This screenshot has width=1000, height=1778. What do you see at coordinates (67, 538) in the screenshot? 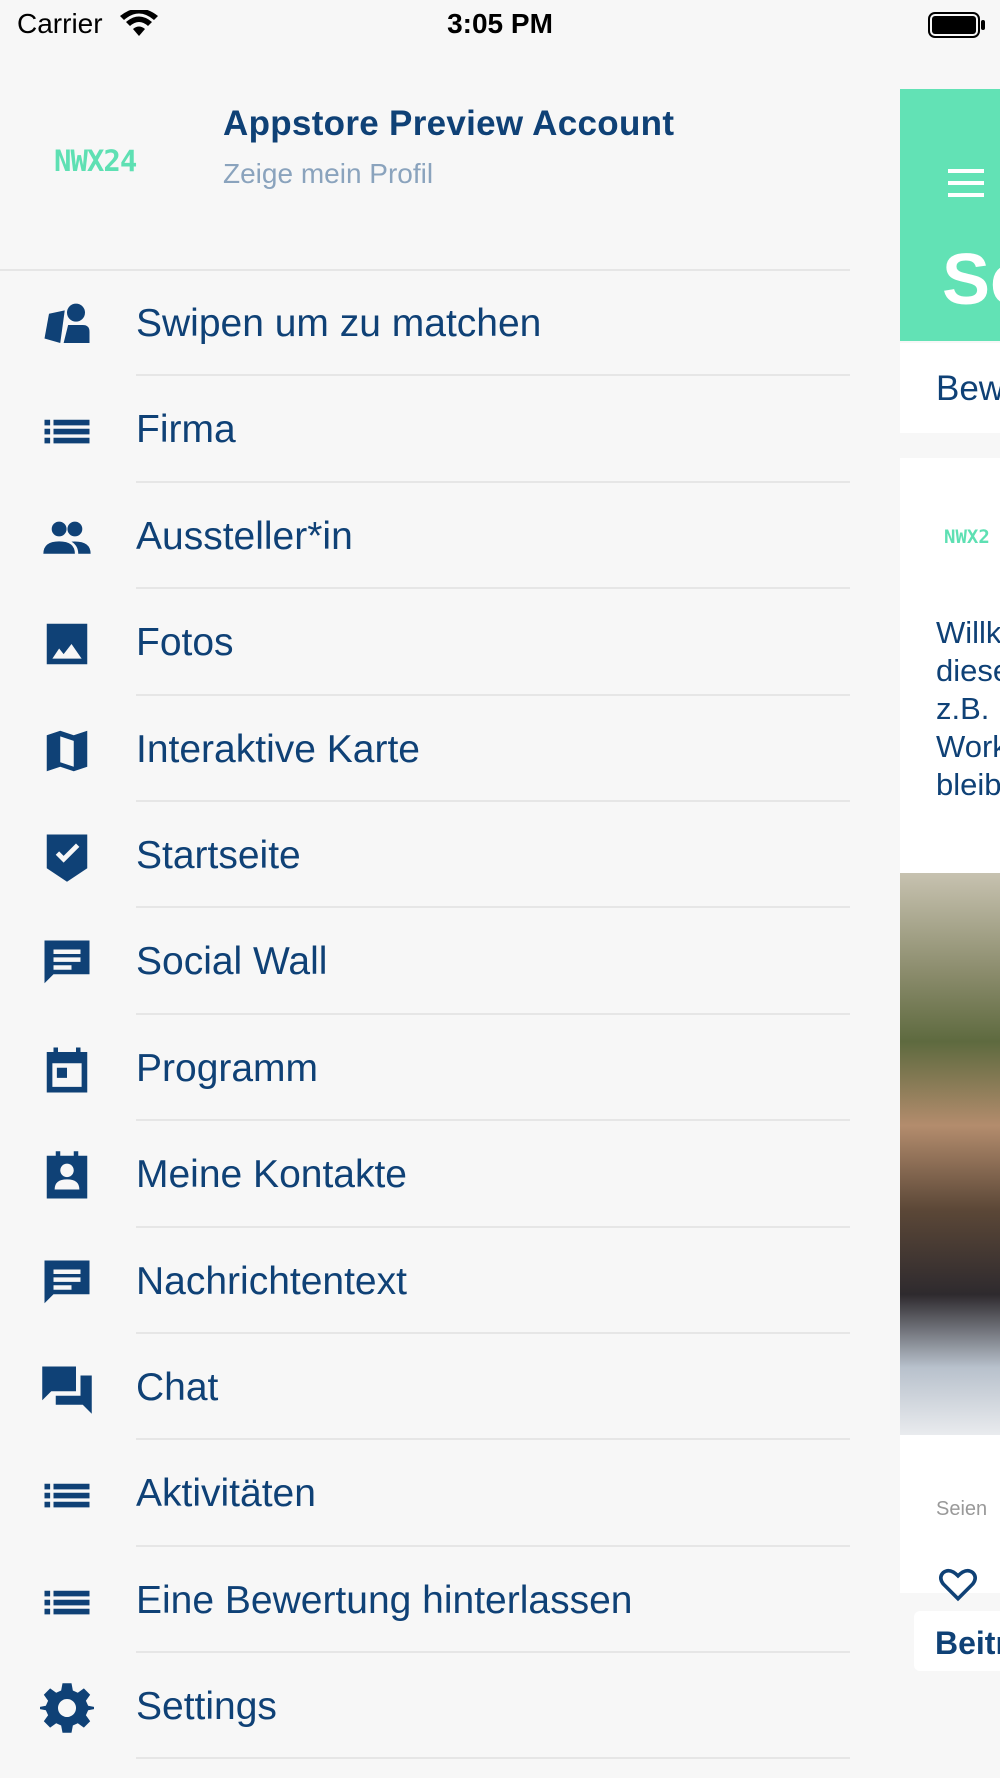
I see `people-icon` at bounding box center [67, 538].